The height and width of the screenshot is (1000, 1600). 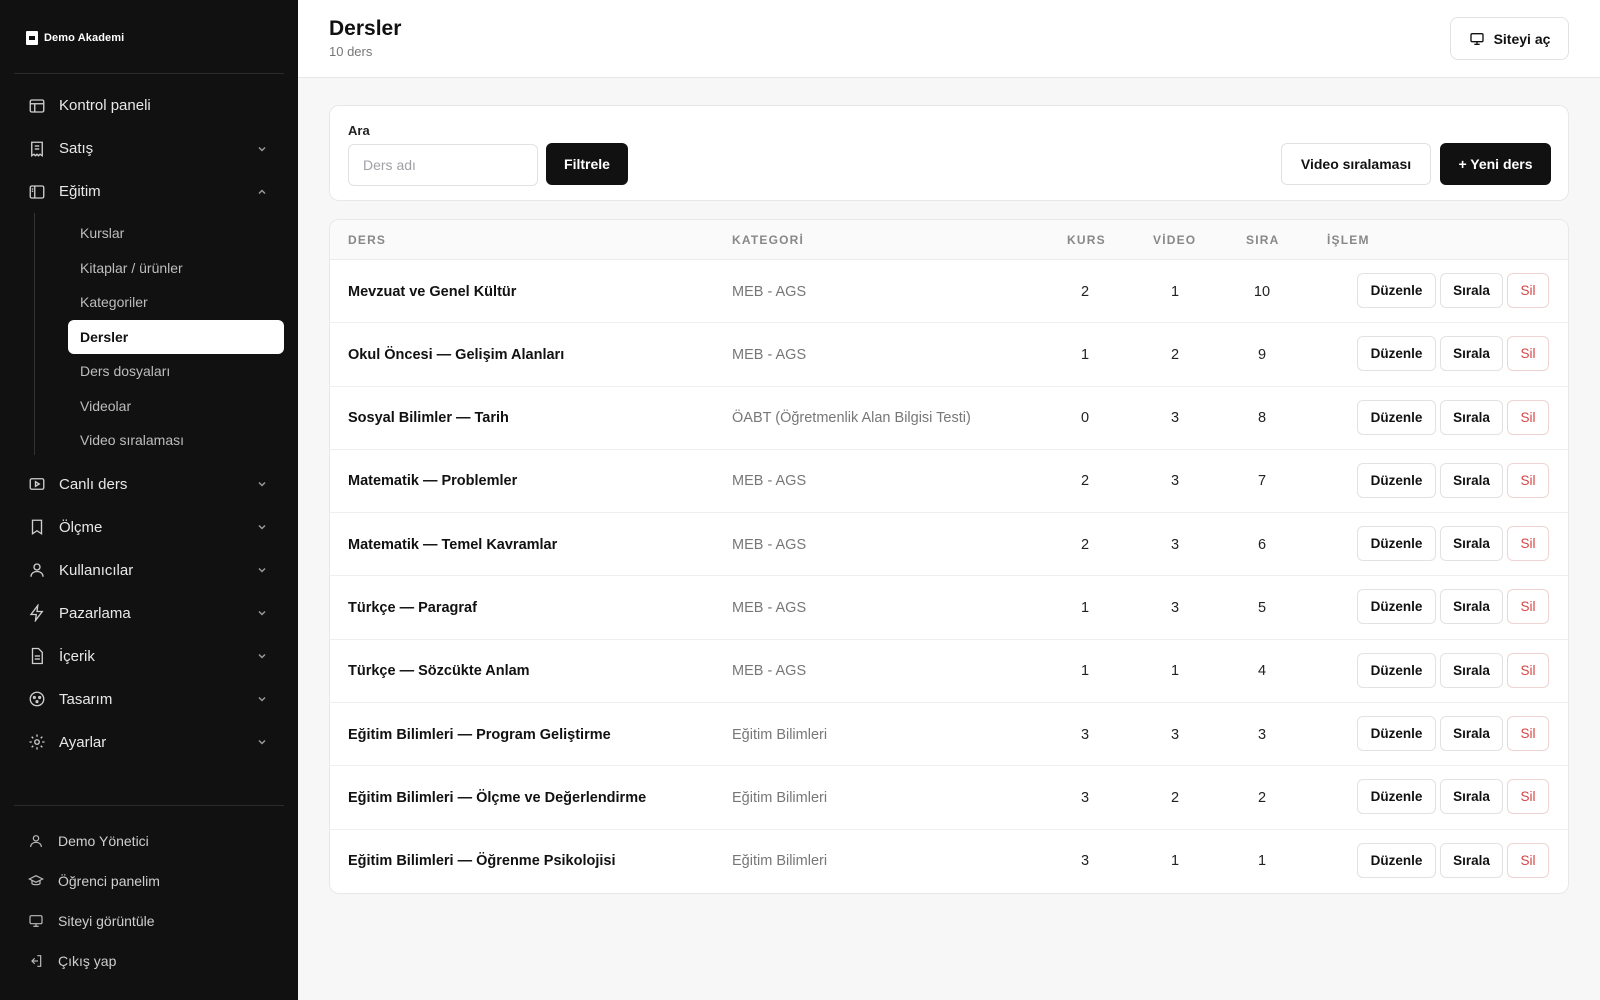 What do you see at coordinates (176, 440) in the screenshot?
I see `sidebar-subitem-video-siralamasi: Video sıralaması` at bounding box center [176, 440].